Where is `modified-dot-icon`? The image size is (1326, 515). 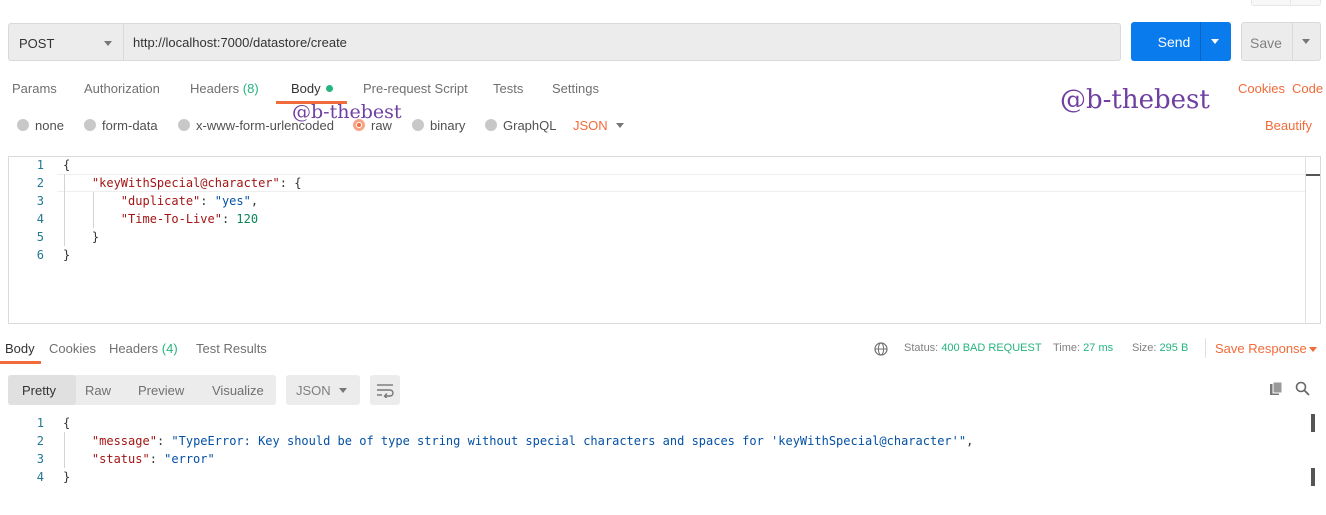
modified-dot-icon is located at coordinates (329, 88).